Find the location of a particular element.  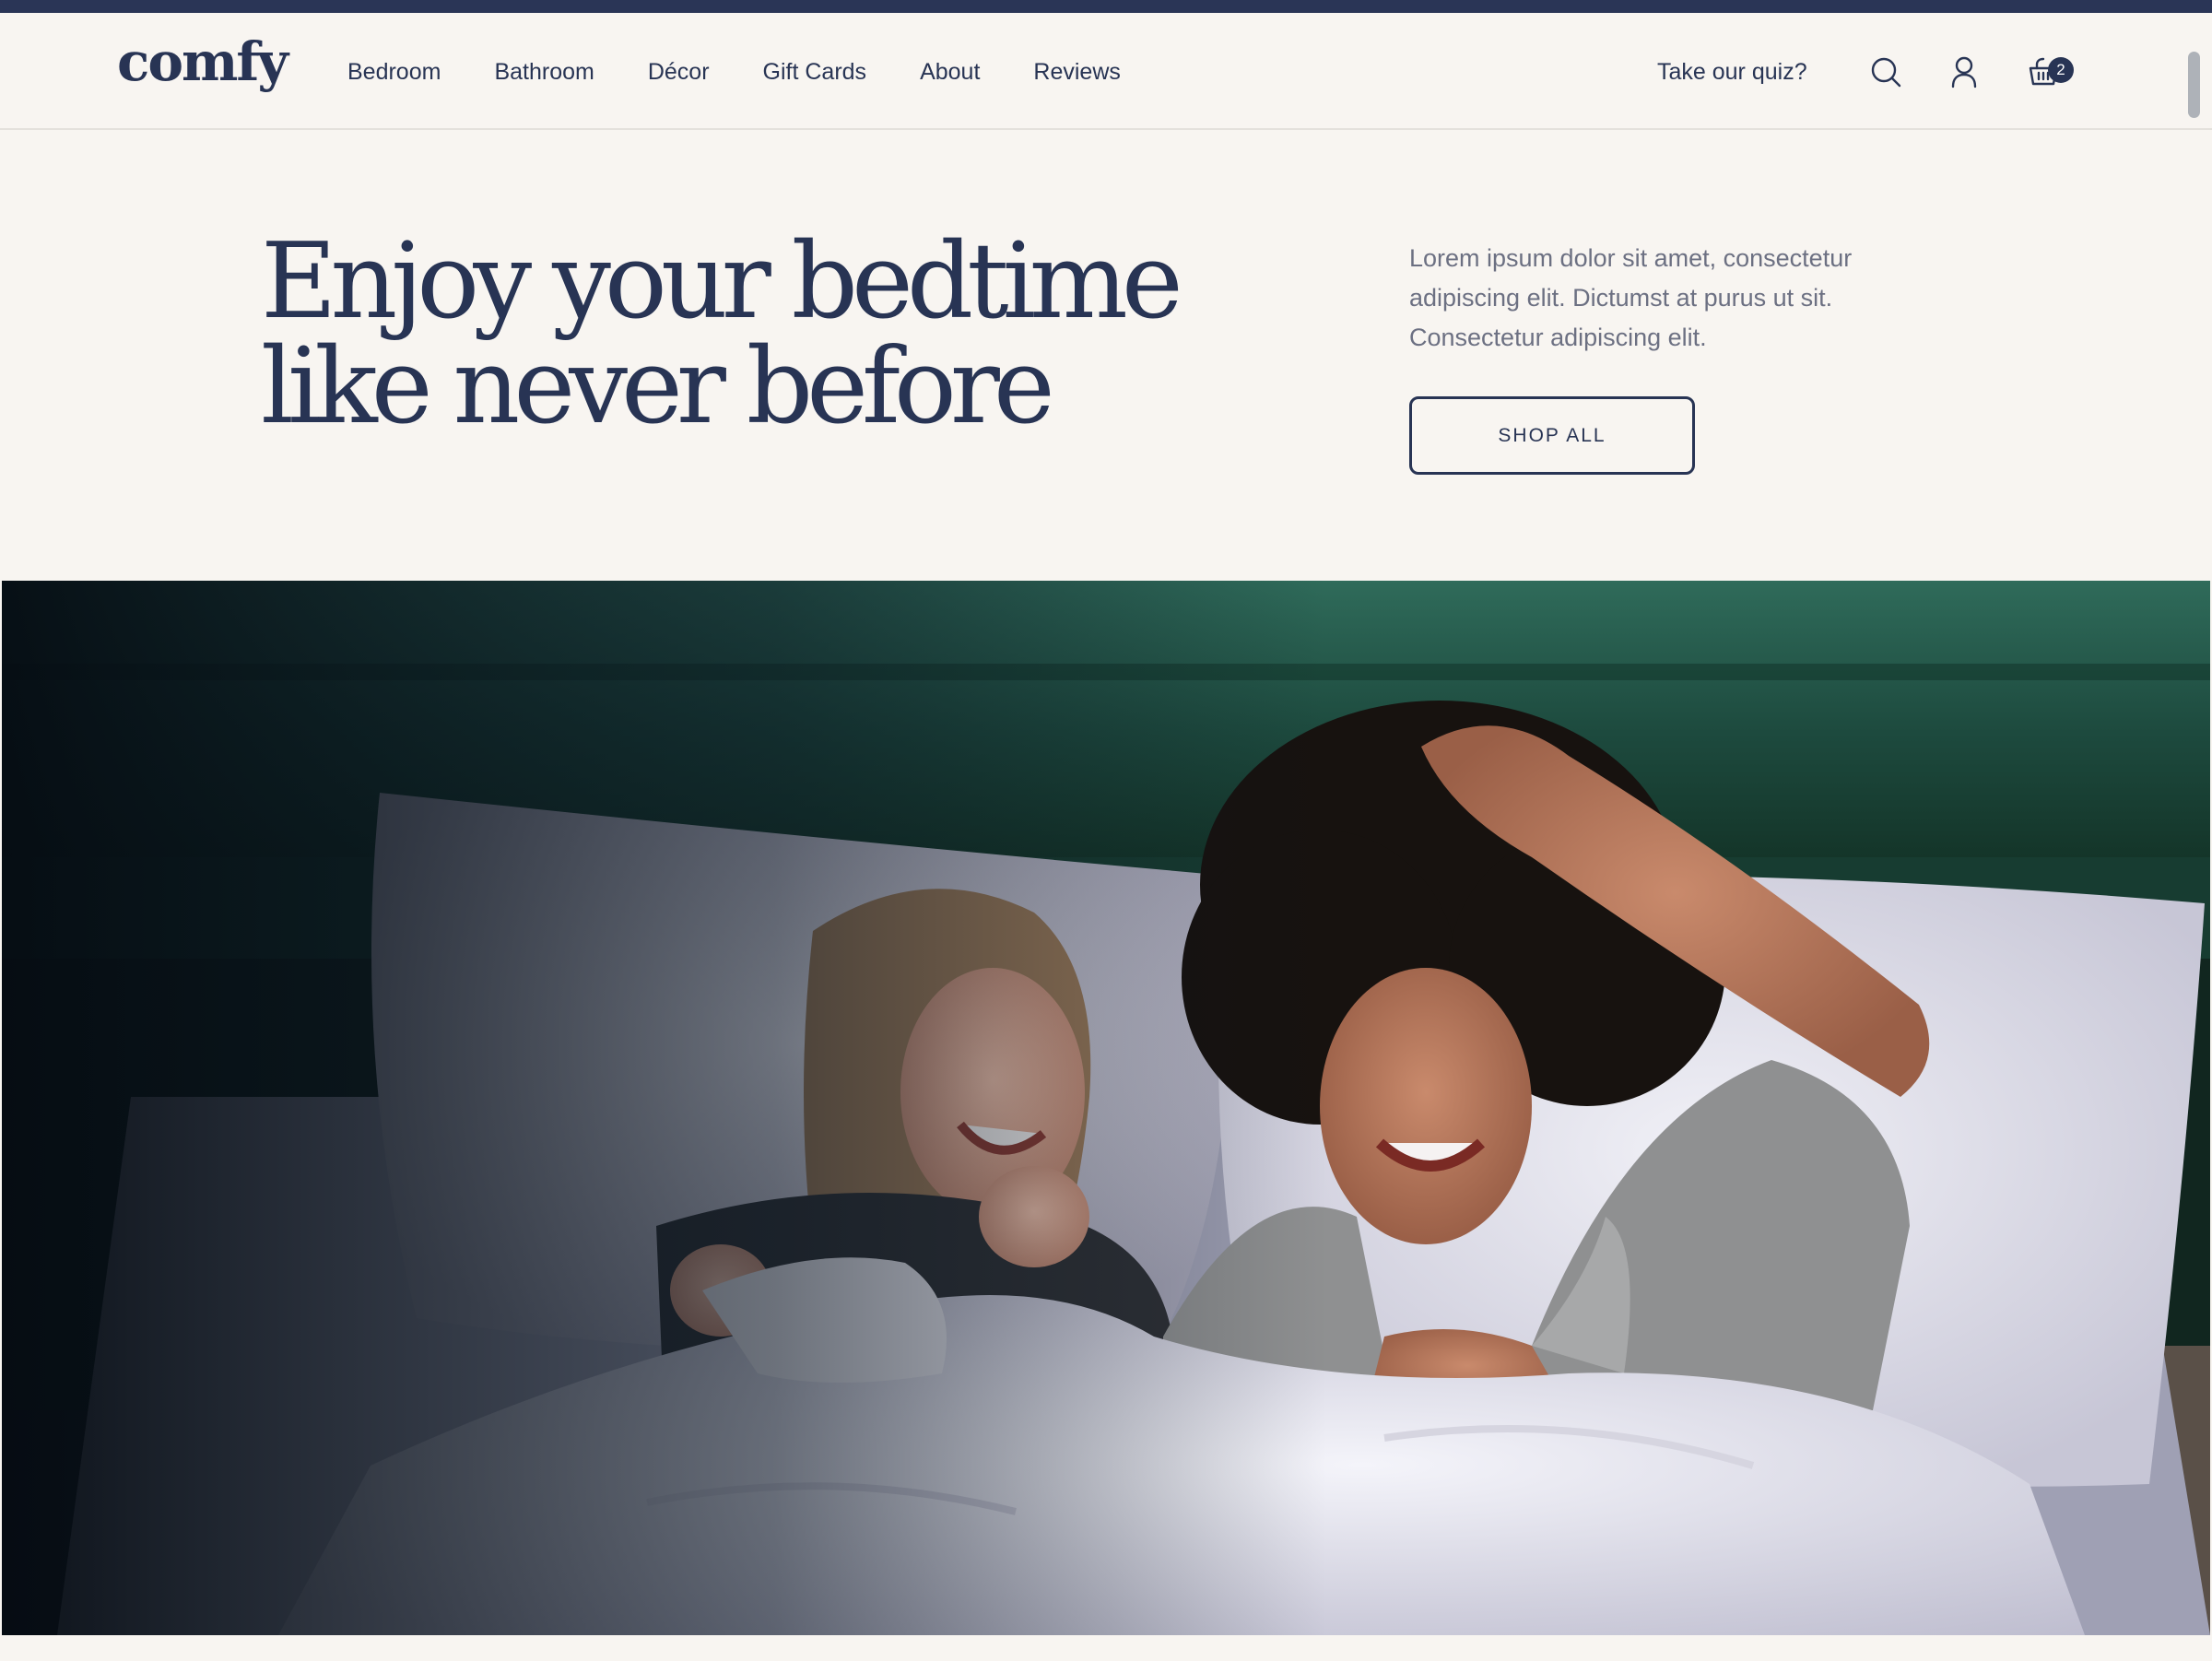

nav-item-reviews: Reviews is located at coordinates (1076, 72).